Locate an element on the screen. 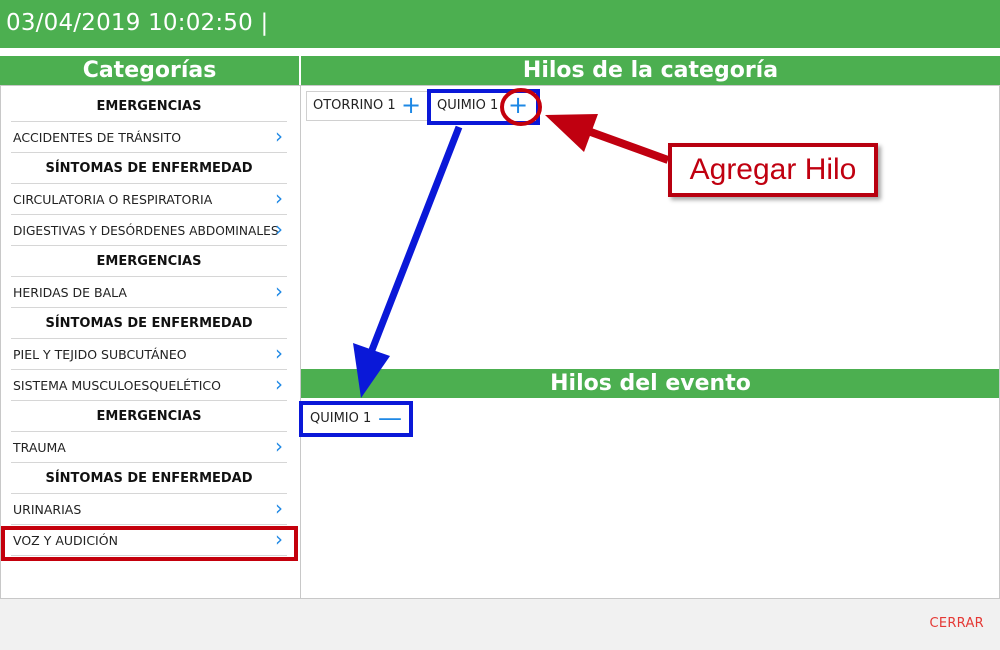  blue-arrow-shaft is located at coordinates (415, 238).